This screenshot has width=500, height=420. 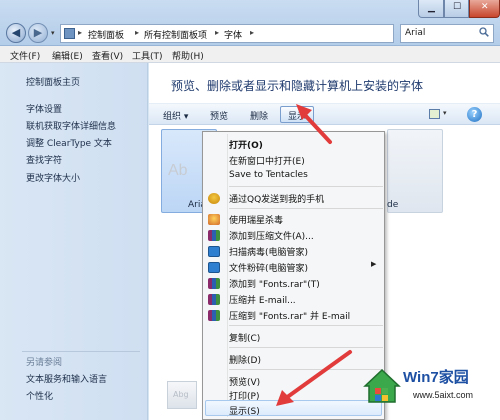 I want to click on control-panel-icon, so click(x=69, y=33).